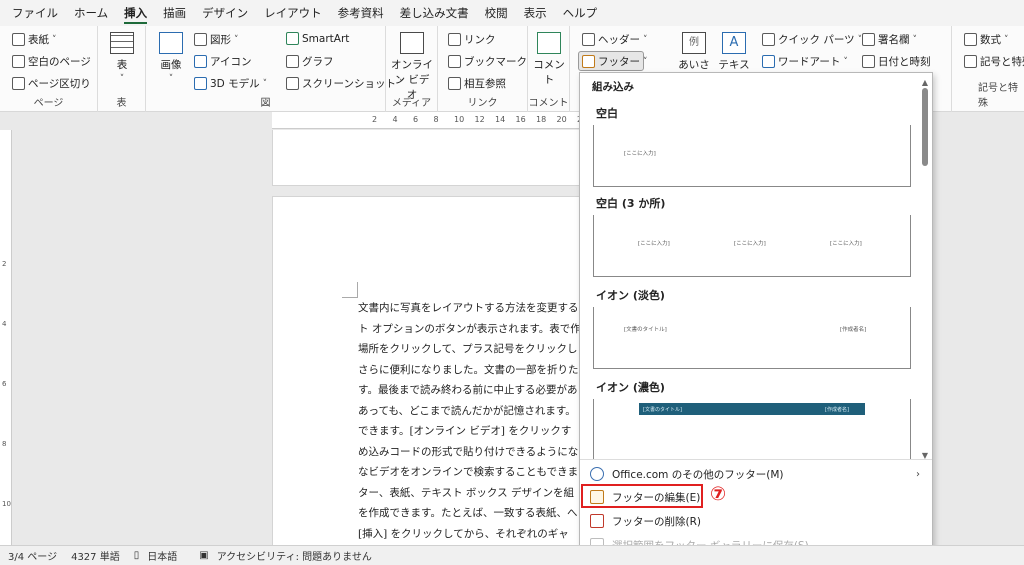 The width and height of the screenshot is (1024, 565). Describe the element at coordinates (768, 39) in the screenshot. I see `quick-parts-icon` at that location.